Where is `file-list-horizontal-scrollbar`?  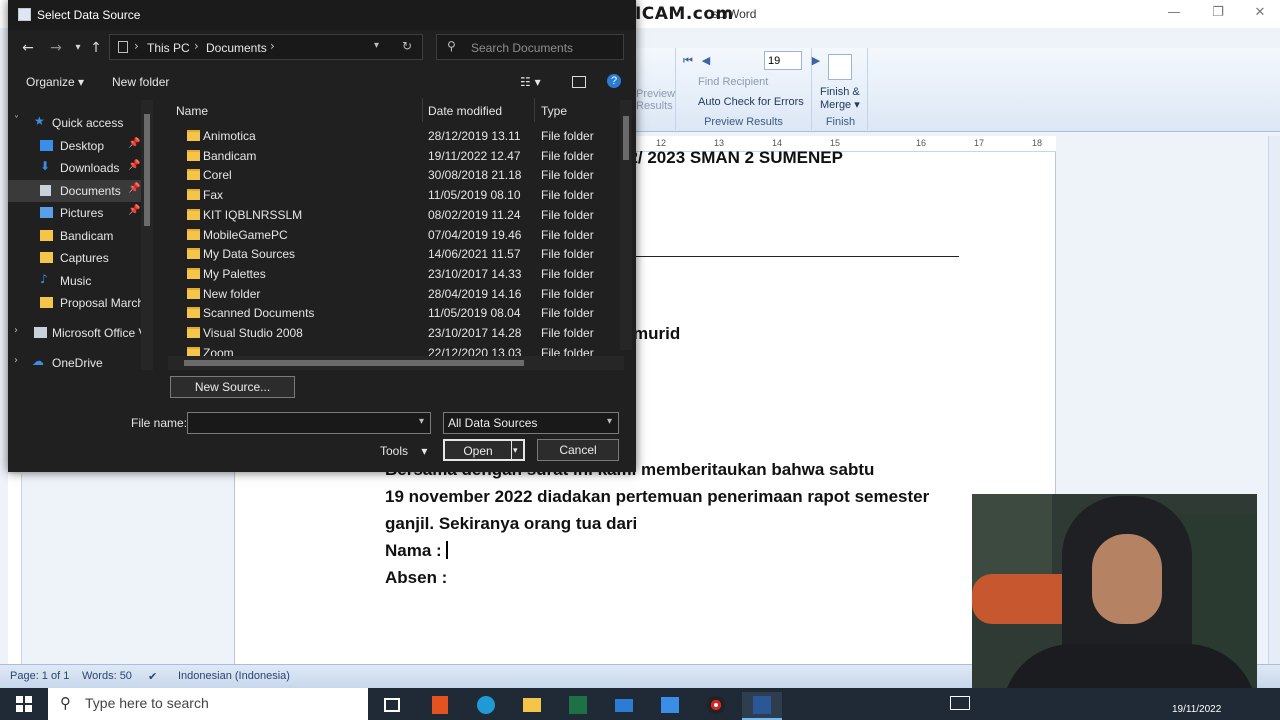 file-list-horizontal-scrollbar is located at coordinates (396, 363).